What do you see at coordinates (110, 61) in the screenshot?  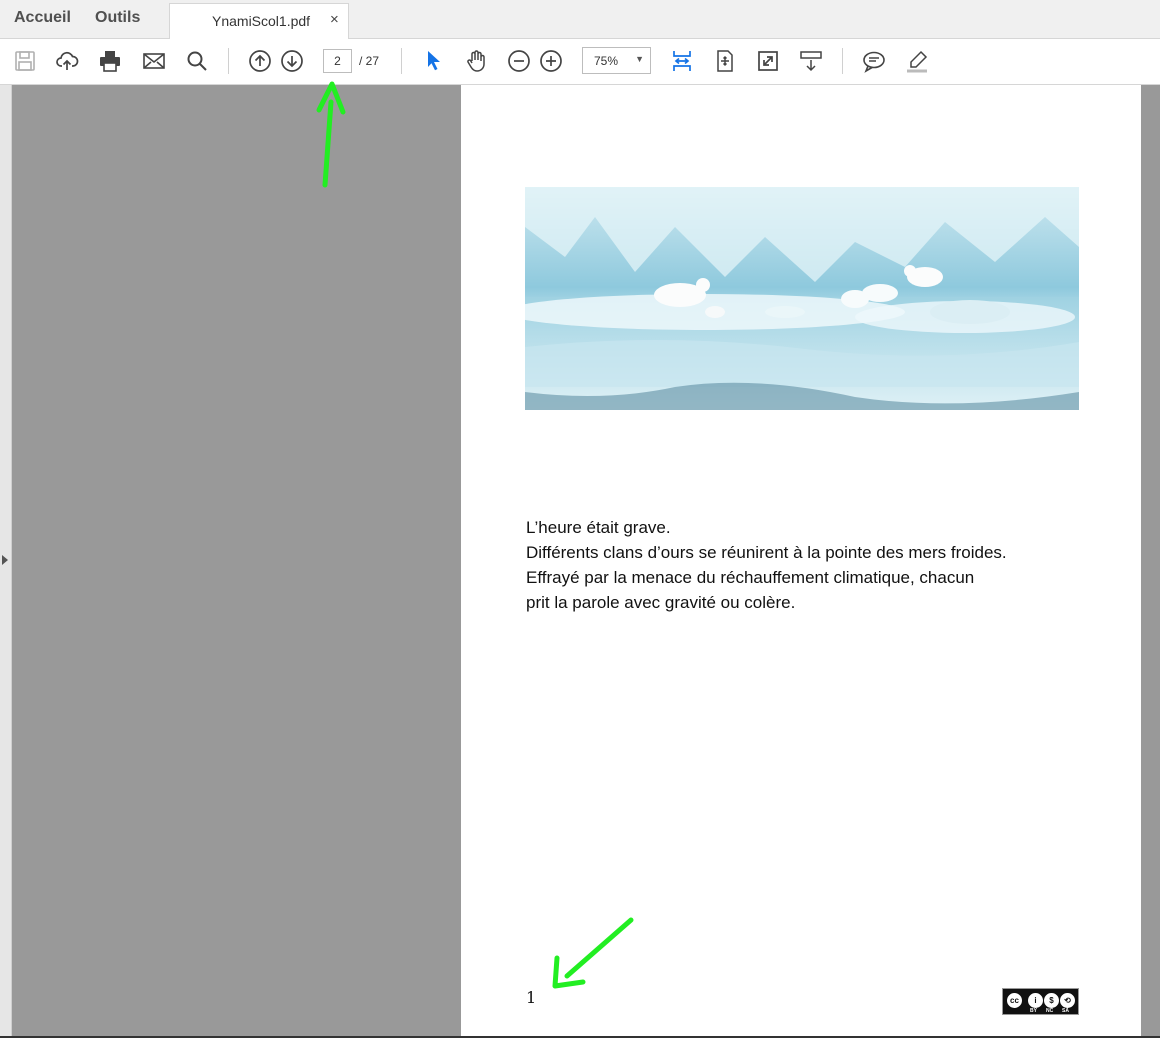 I see `print-icon` at bounding box center [110, 61].